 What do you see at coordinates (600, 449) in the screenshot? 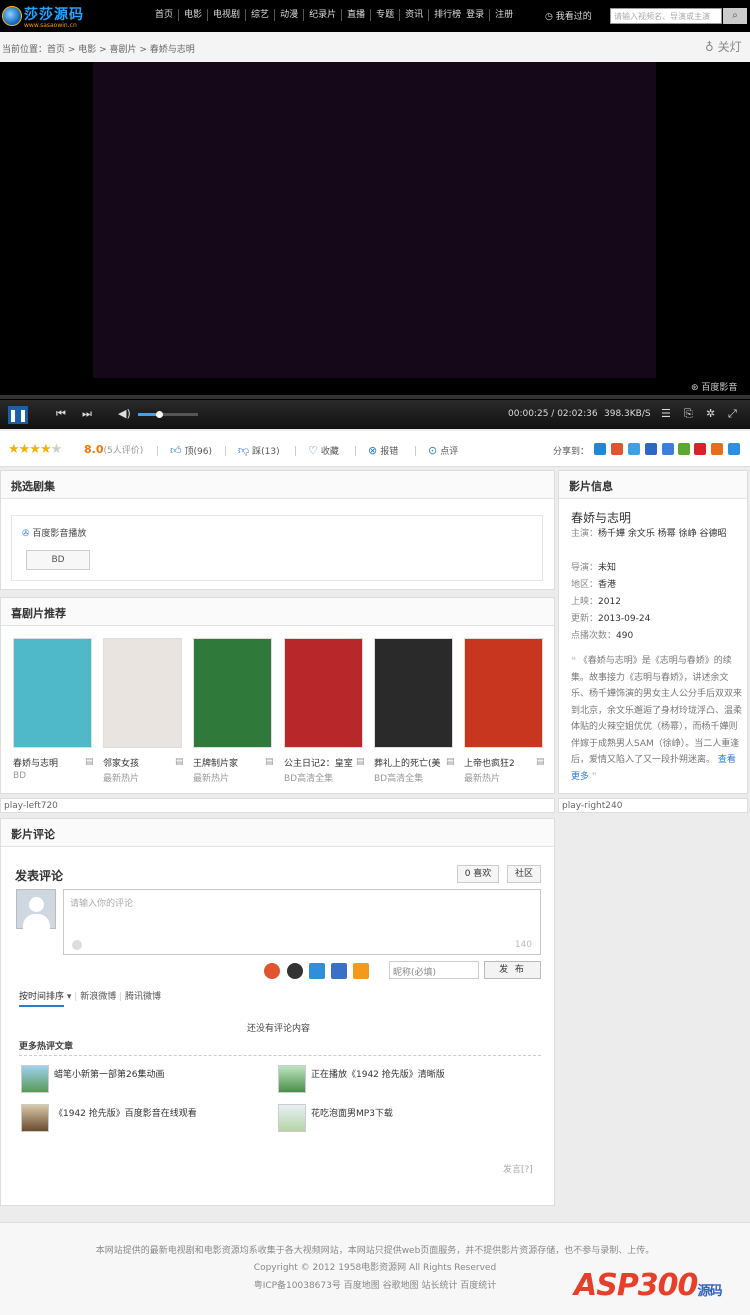
I see `qzone-share-icon` at bounding box center [600, 449].